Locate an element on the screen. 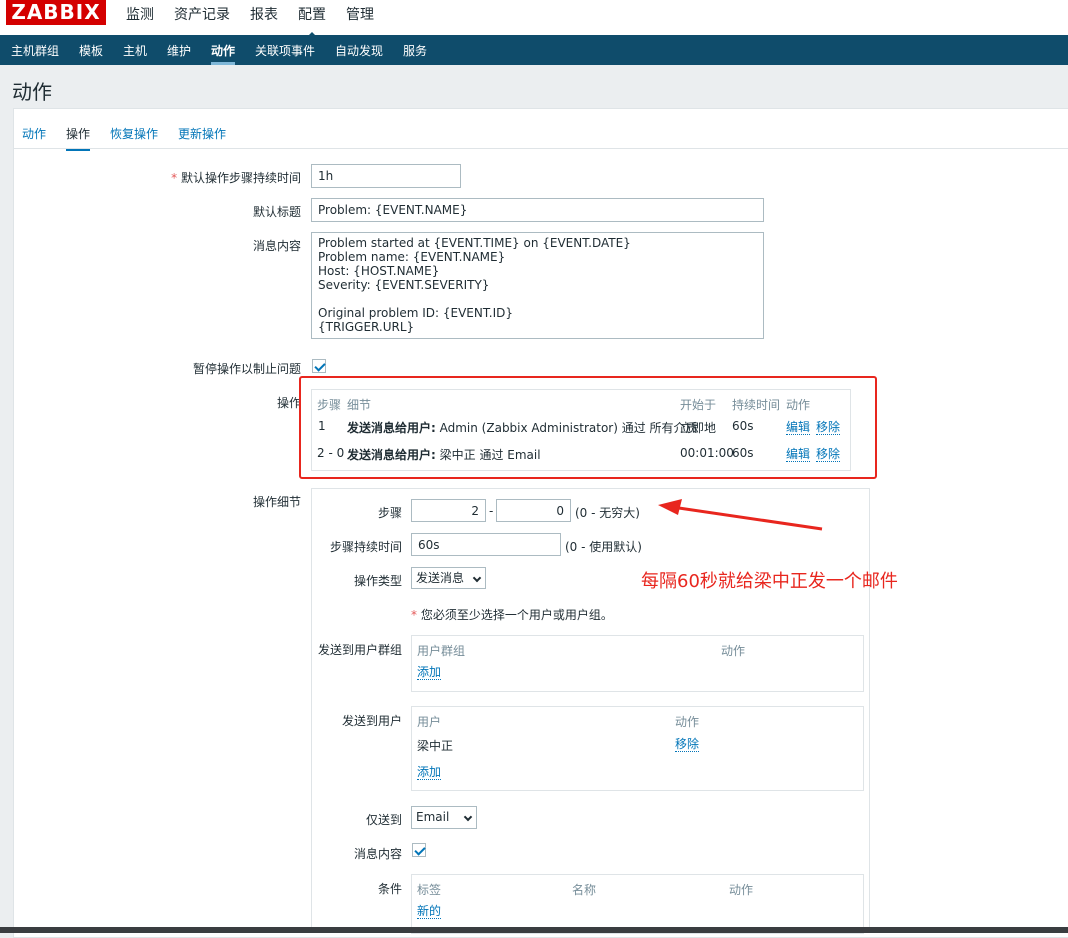 The image size is (1068, 938). step-duration-input: 60s is located at coordinates (486, 544).